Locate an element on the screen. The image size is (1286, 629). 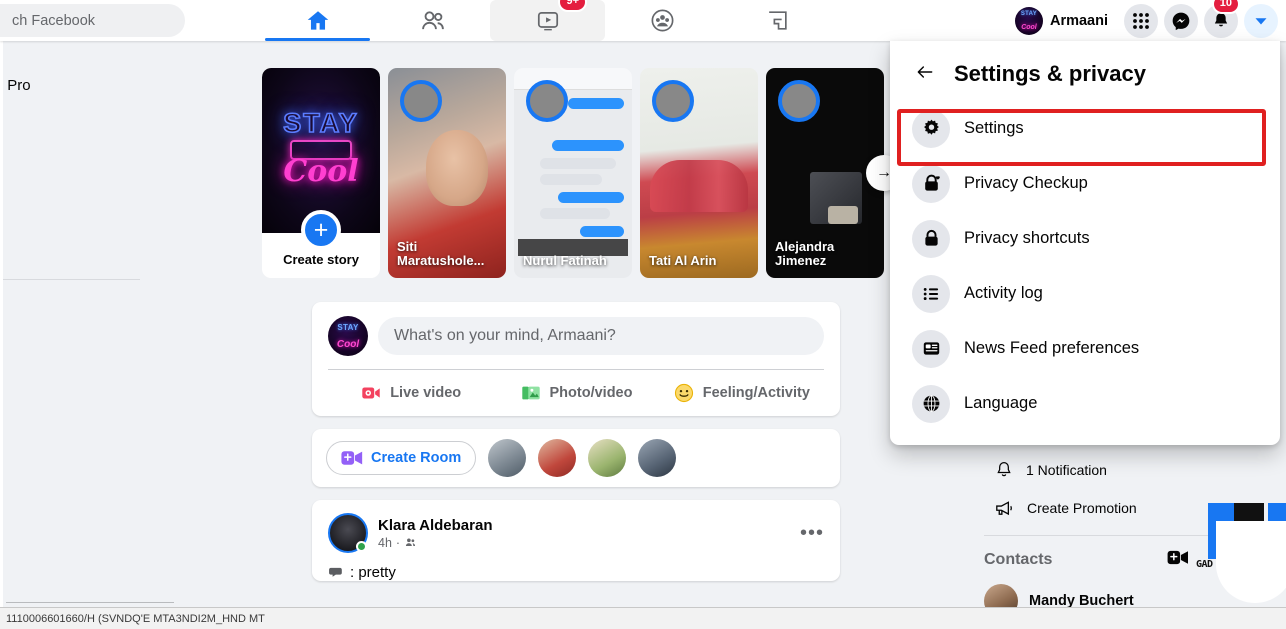
megaphone-icon is located at coordinates (1004, 507).